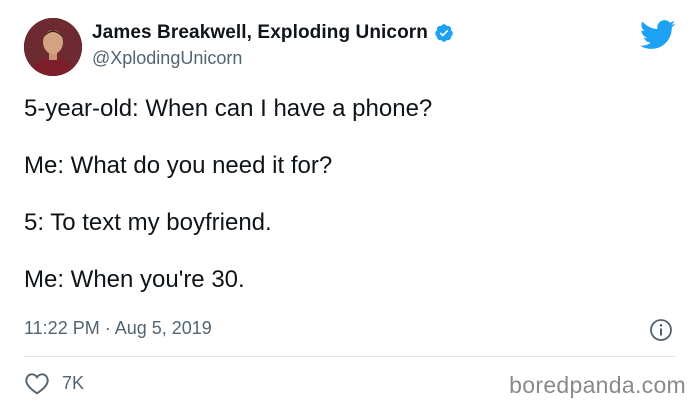 This screenshot has height=410, width=700. I want to click on avatar, so click(53, 47).